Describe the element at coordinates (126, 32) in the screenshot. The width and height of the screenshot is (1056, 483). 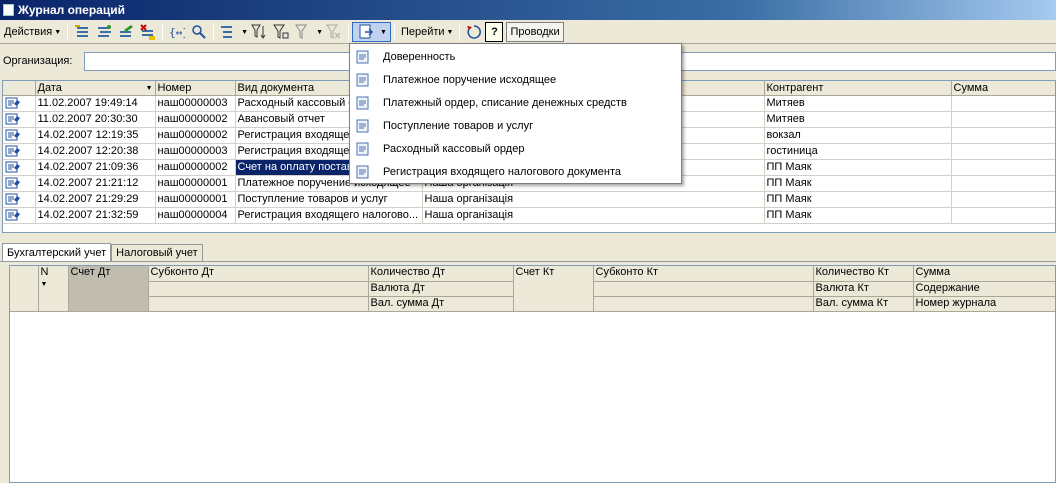
I see `edit-row-icon` at that location.